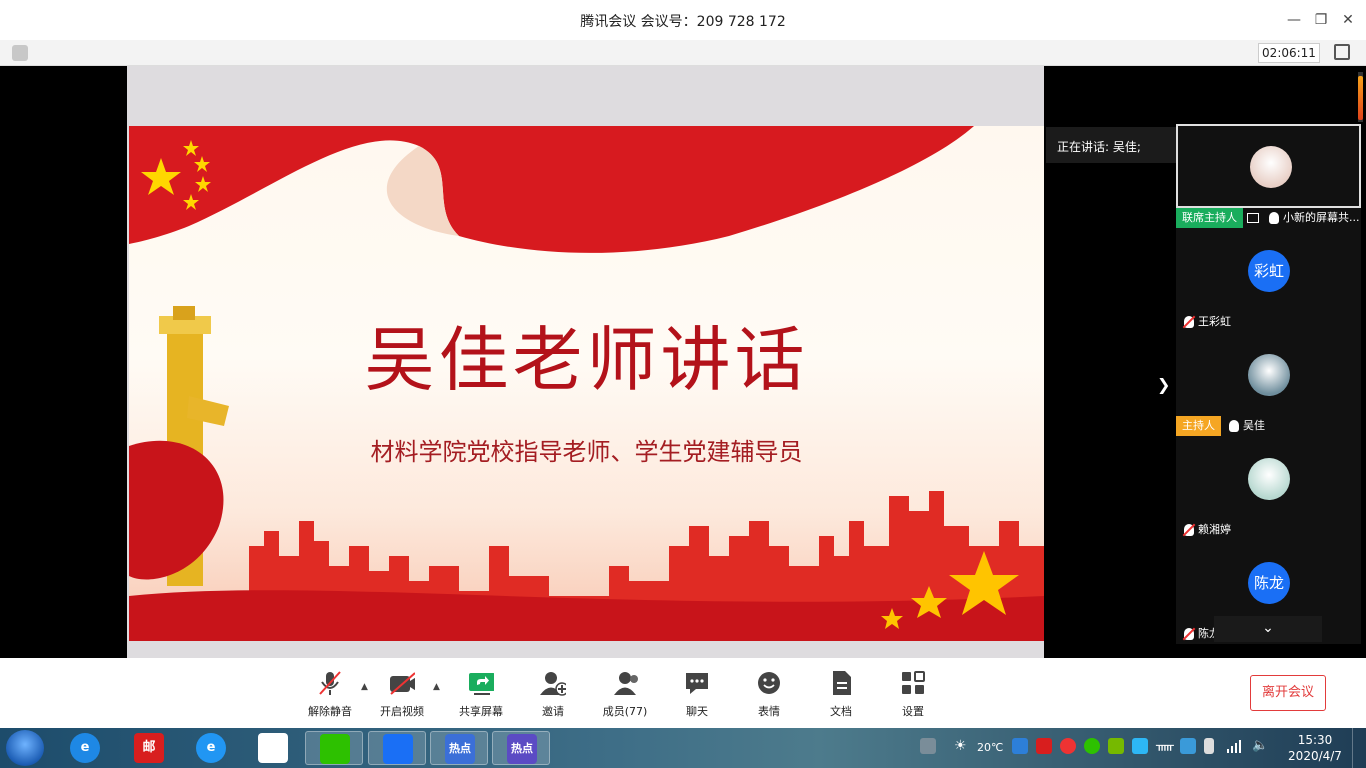  I want to click on share-screen-icon, so click(481, 684).